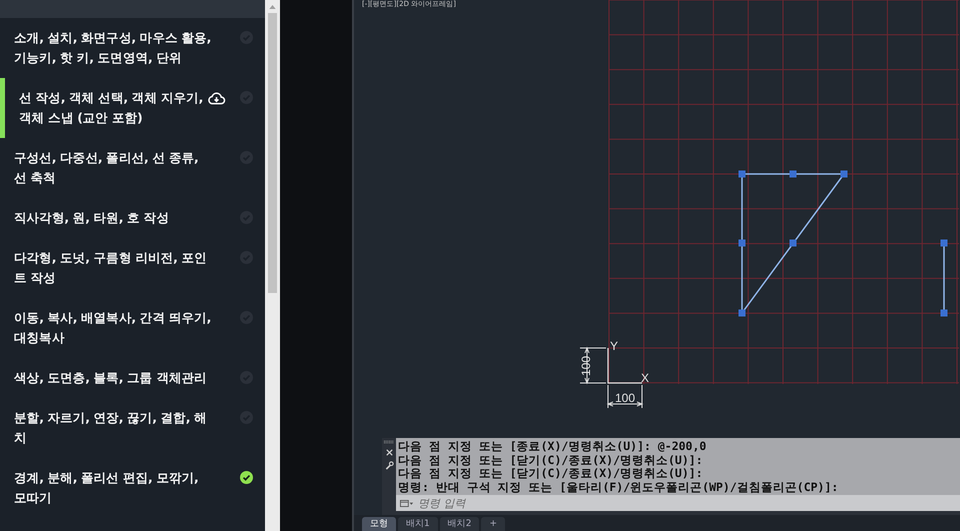 Image resolution: width=960 pixels, height=531 pixels. Describe the element at coordinates (407, 503) in the screenshot. I see `command-prompt-icon` at that location.